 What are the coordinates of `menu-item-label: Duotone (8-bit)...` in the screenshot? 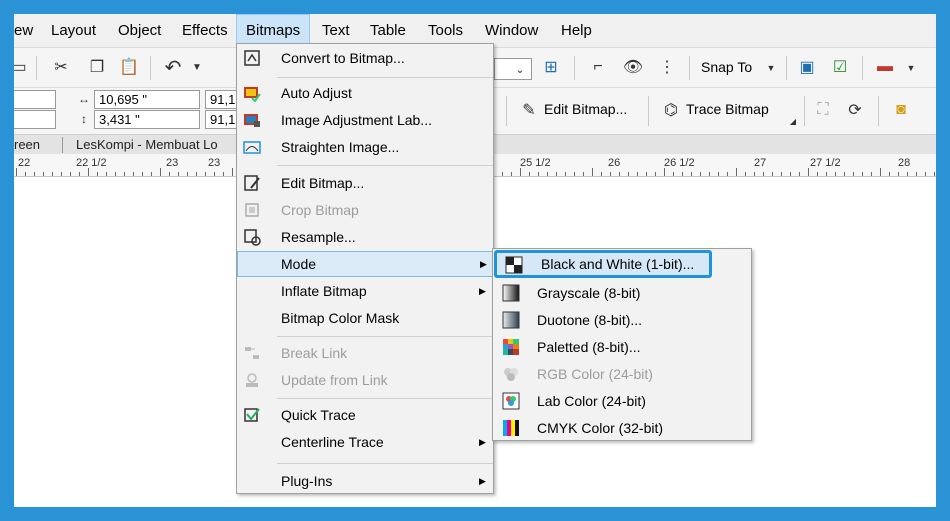 It's located at (590, 320).